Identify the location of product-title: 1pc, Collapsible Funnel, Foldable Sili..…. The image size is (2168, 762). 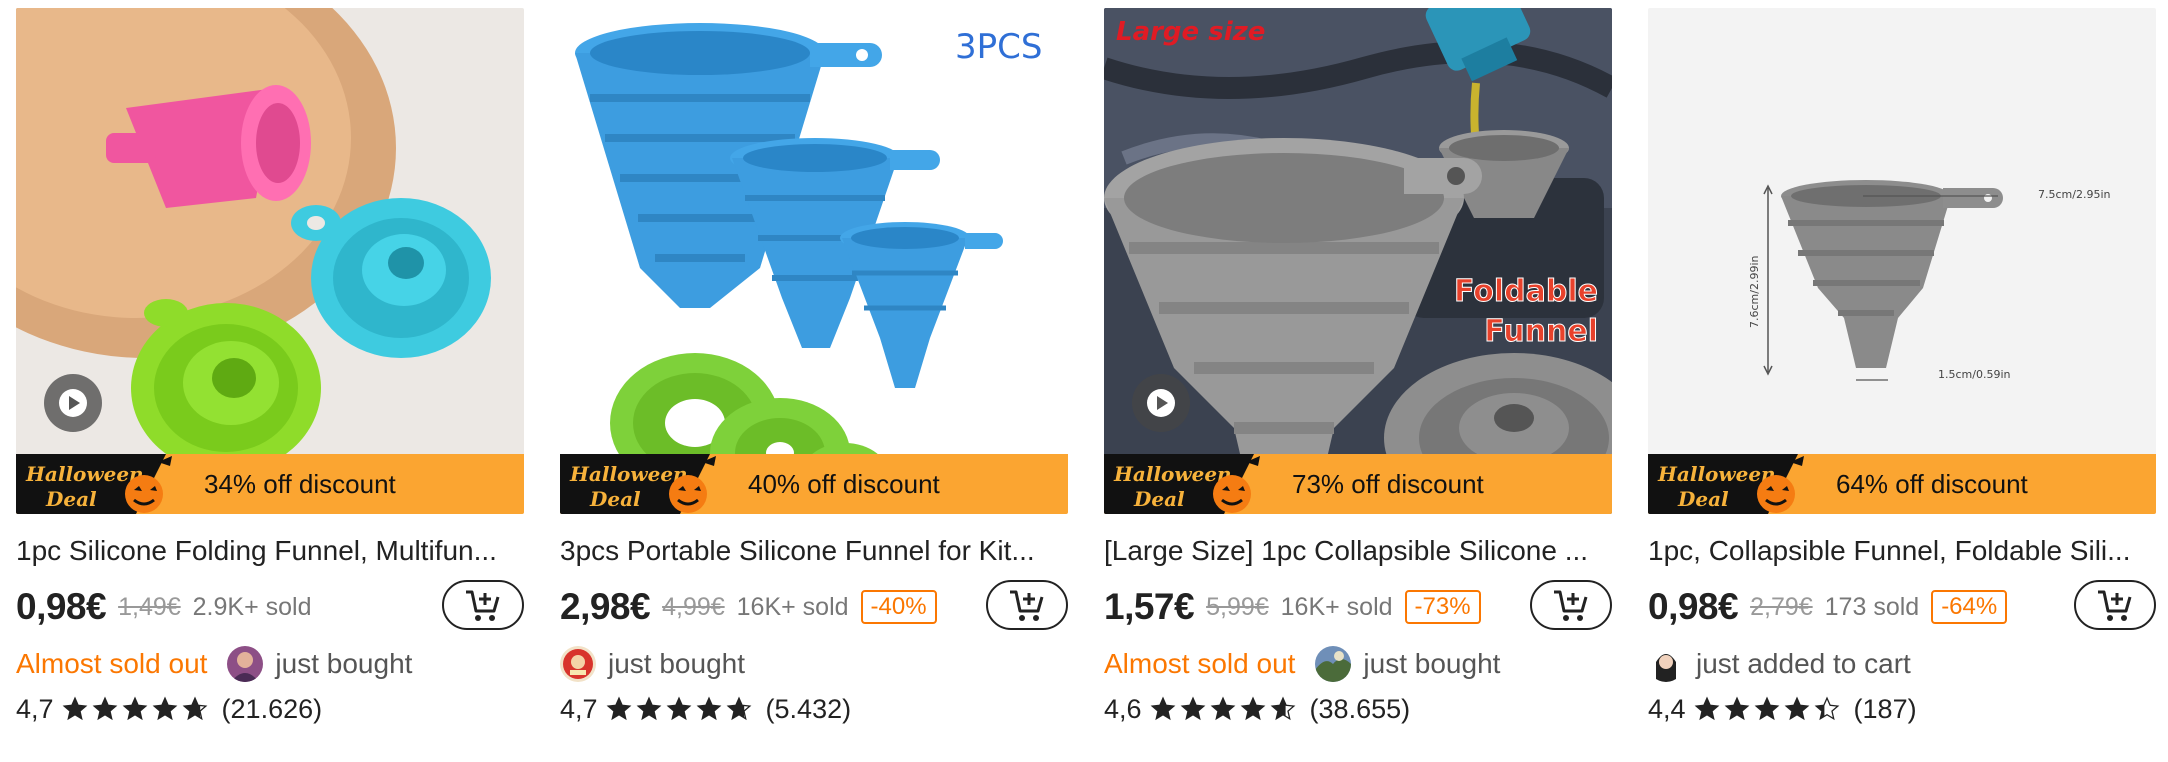
(1901, 551).